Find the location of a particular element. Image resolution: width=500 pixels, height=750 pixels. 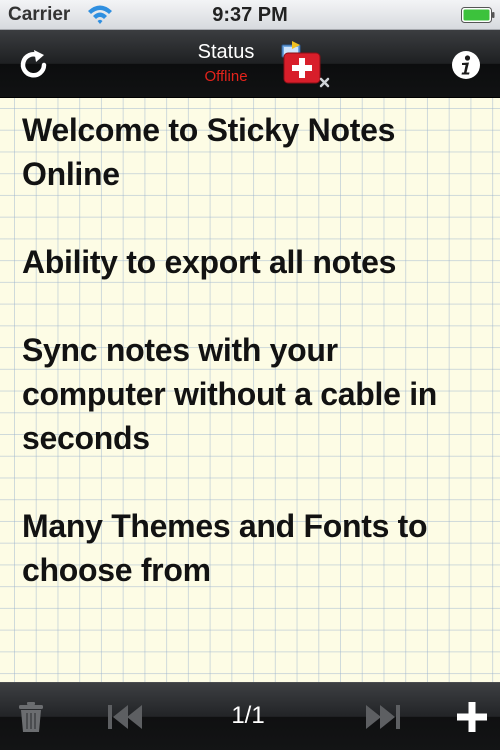

add-icon is located at coordinates (472, 717).